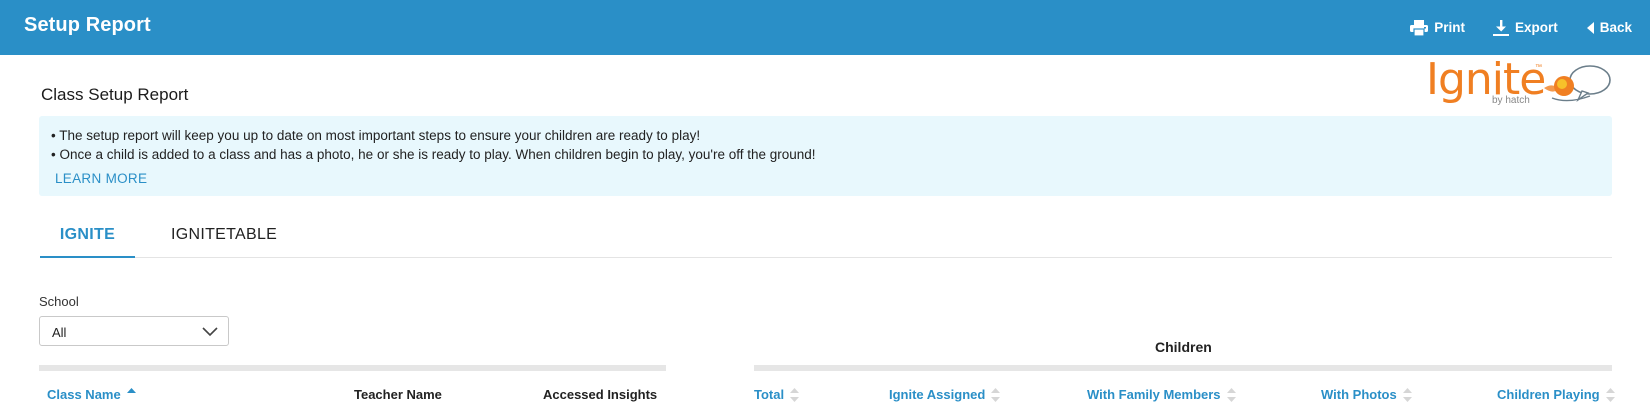 The height and width of the screenshot is (402, 1650). I want to click on column-ignite-assigned-label: Ignite Assigned, so click(937, 394).